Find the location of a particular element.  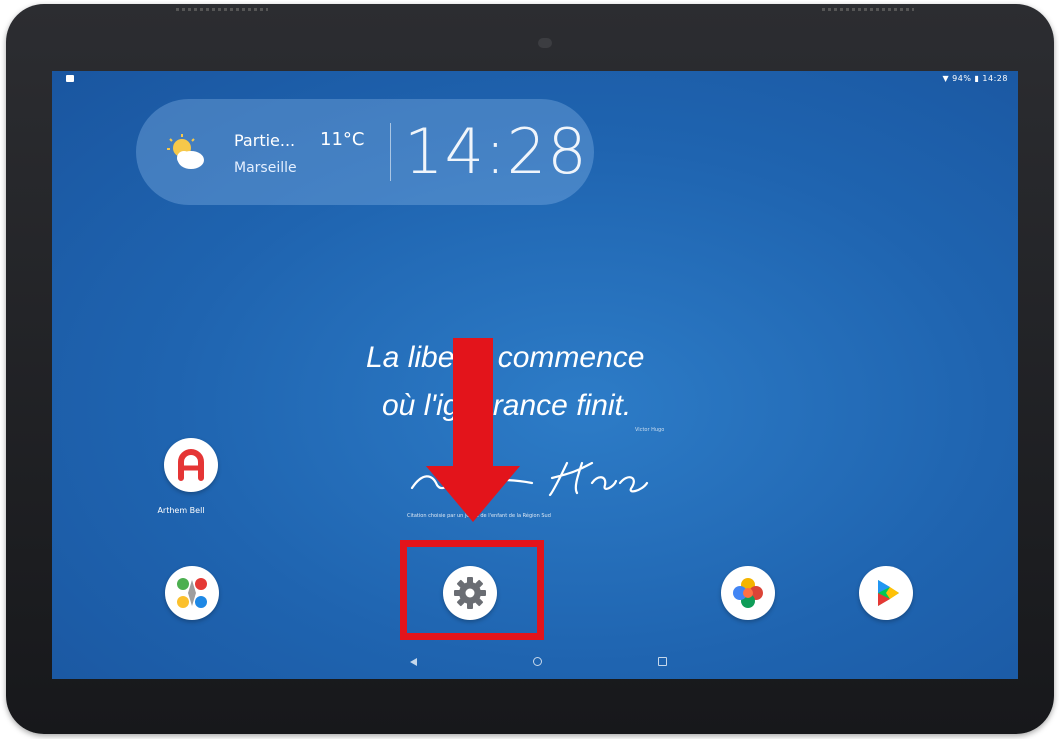

status-bar: ▼ 94% ▮ 14:28 is located at coordinates (535, 79).